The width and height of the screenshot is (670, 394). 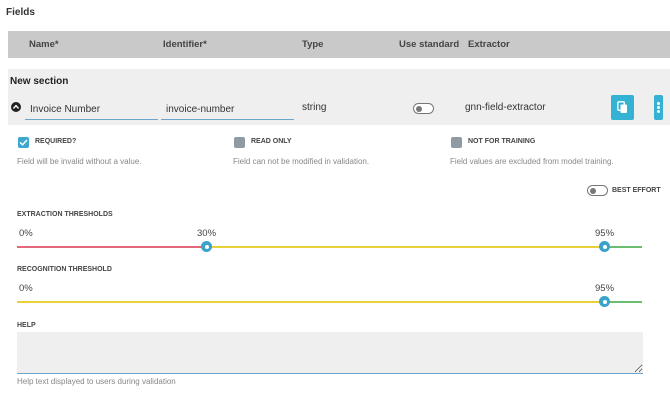 I want to click on required-label: REQUIRED?, so click(x=56, y=141).